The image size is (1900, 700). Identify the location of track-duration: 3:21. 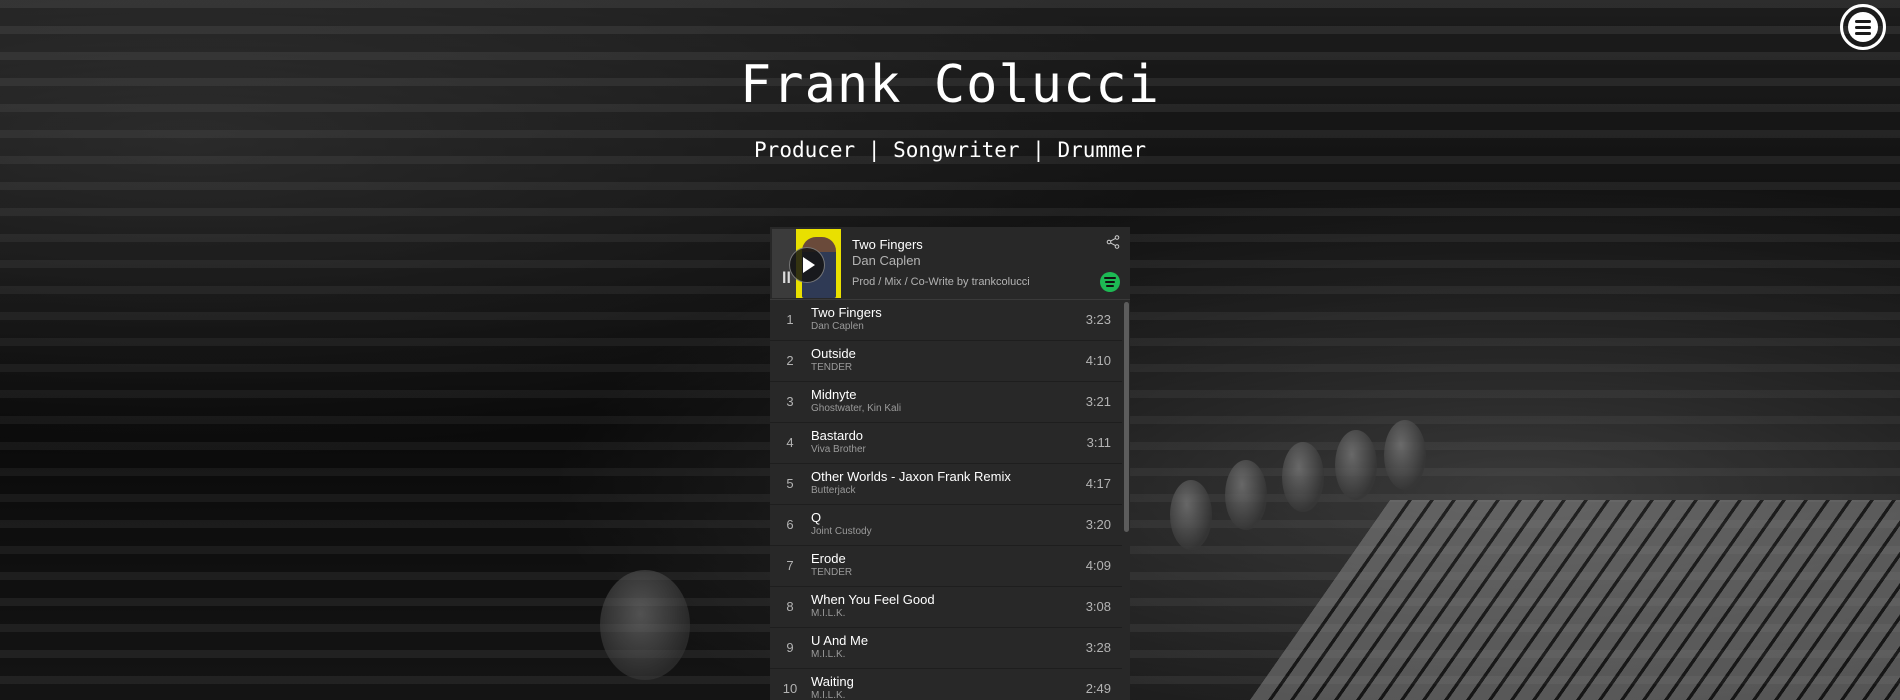
(1098, 401).